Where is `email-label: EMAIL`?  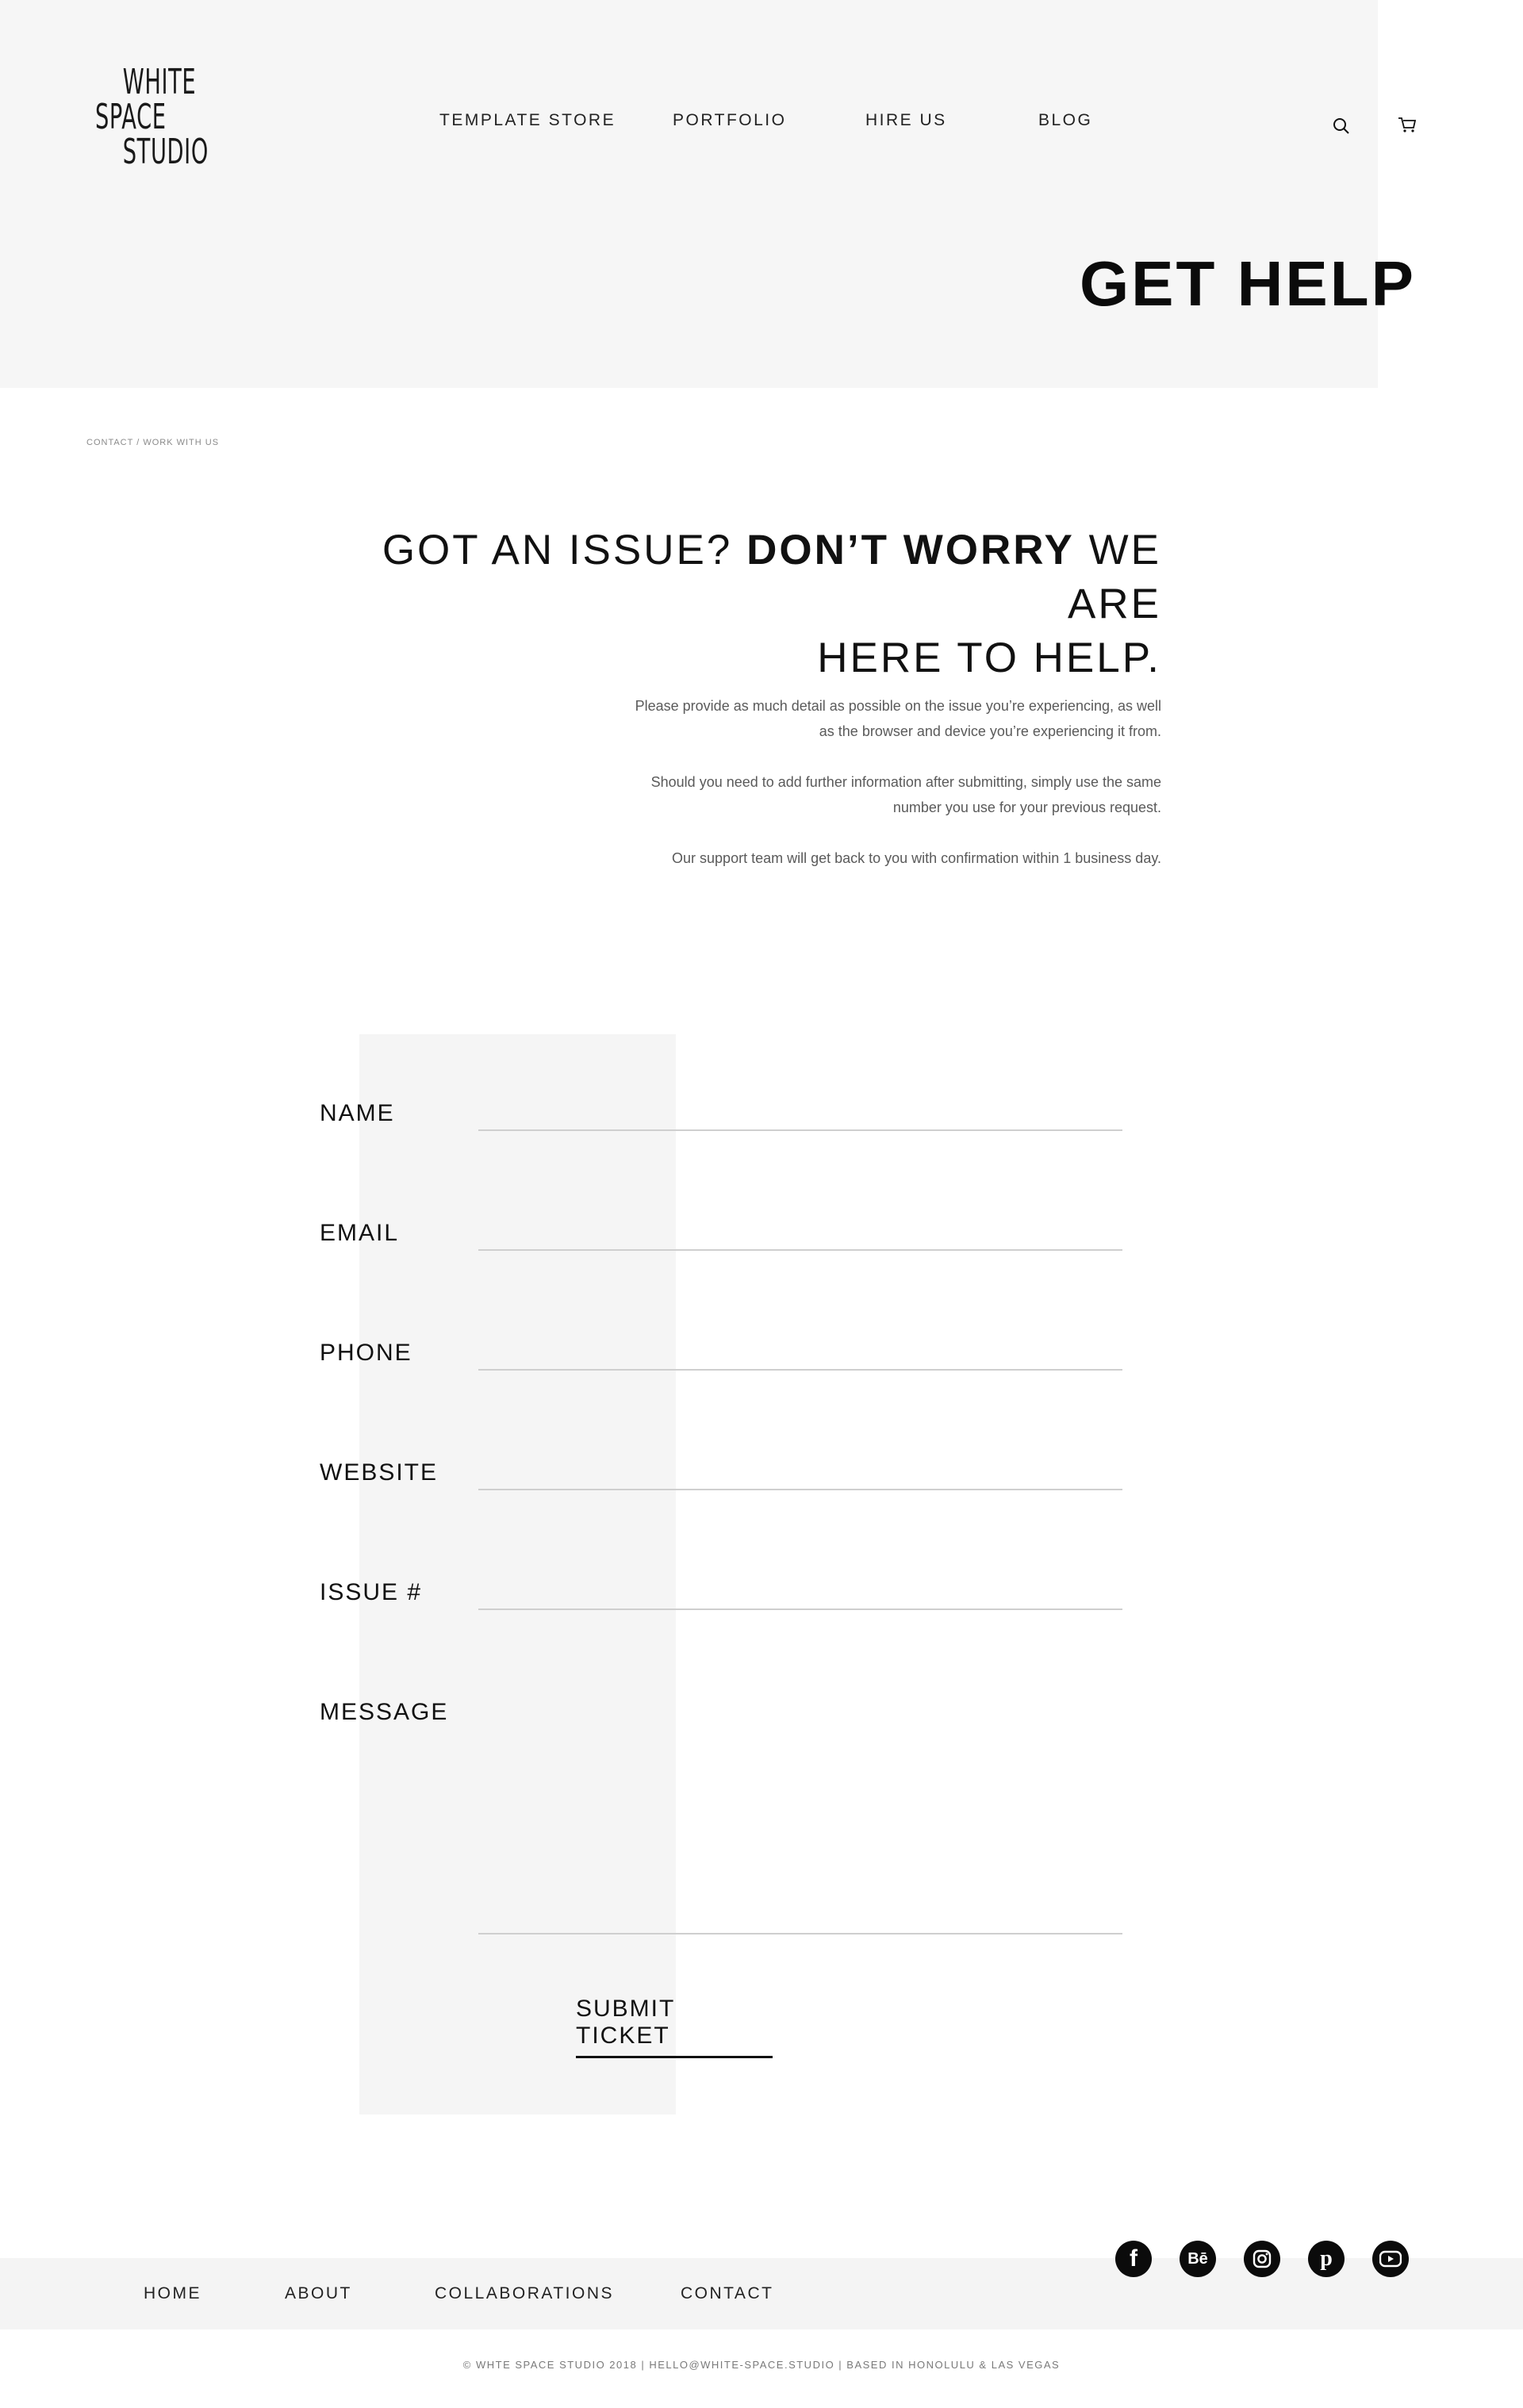
email-label: EMAIL is located at coordinates (360, 1233).